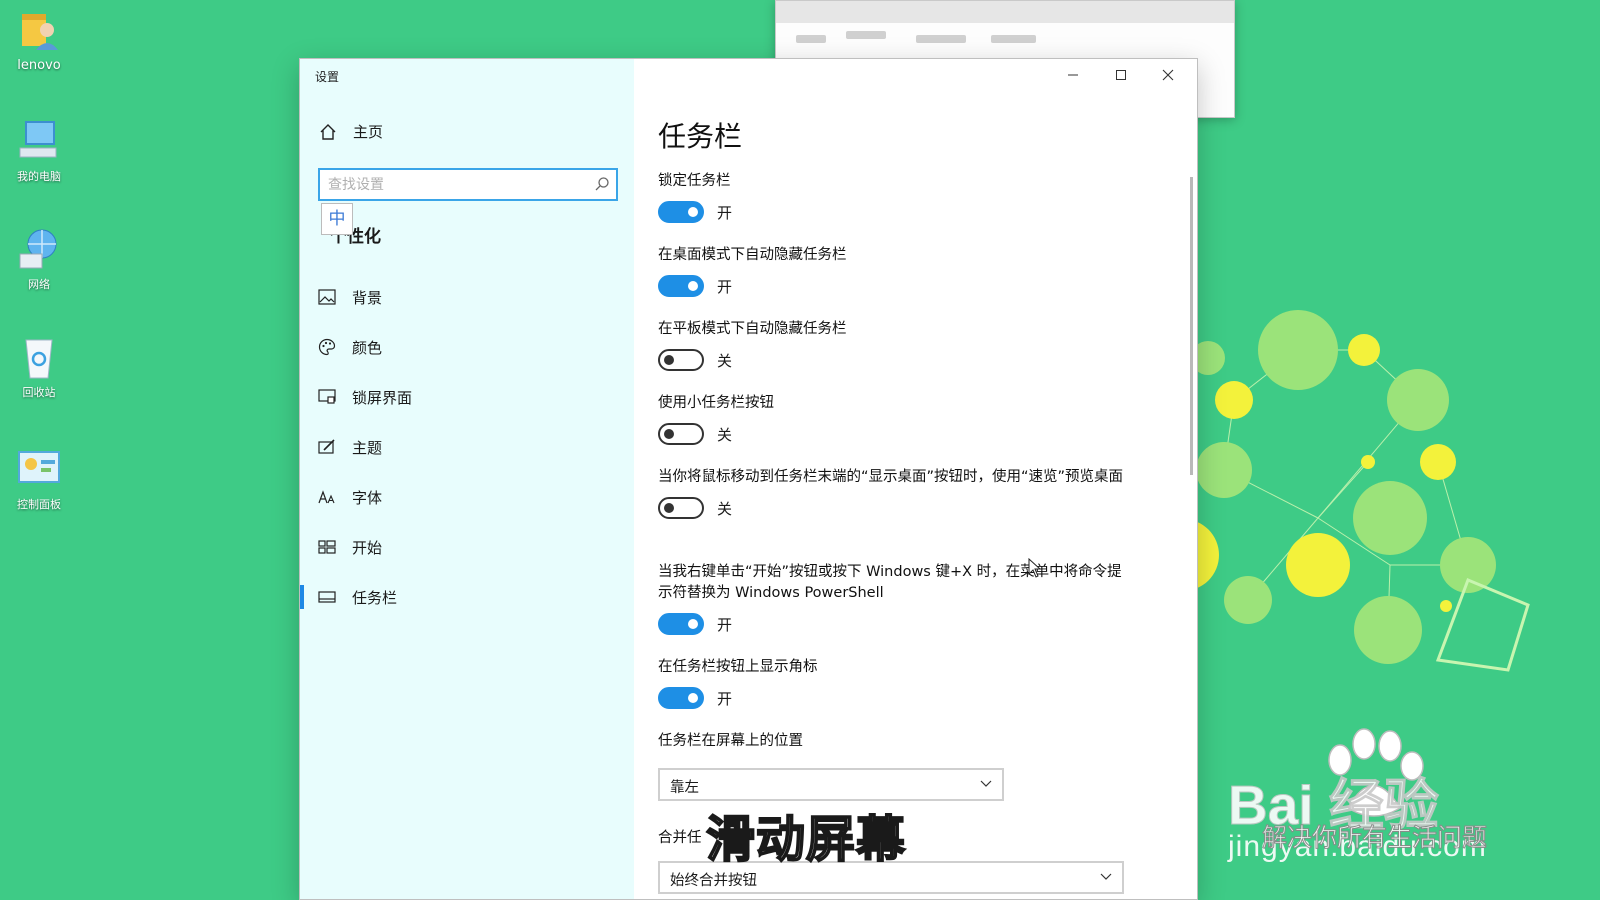  Describe the element at coordinates (367, 447) in the screenshot. I see `nav-item-label: 主题` at that location.